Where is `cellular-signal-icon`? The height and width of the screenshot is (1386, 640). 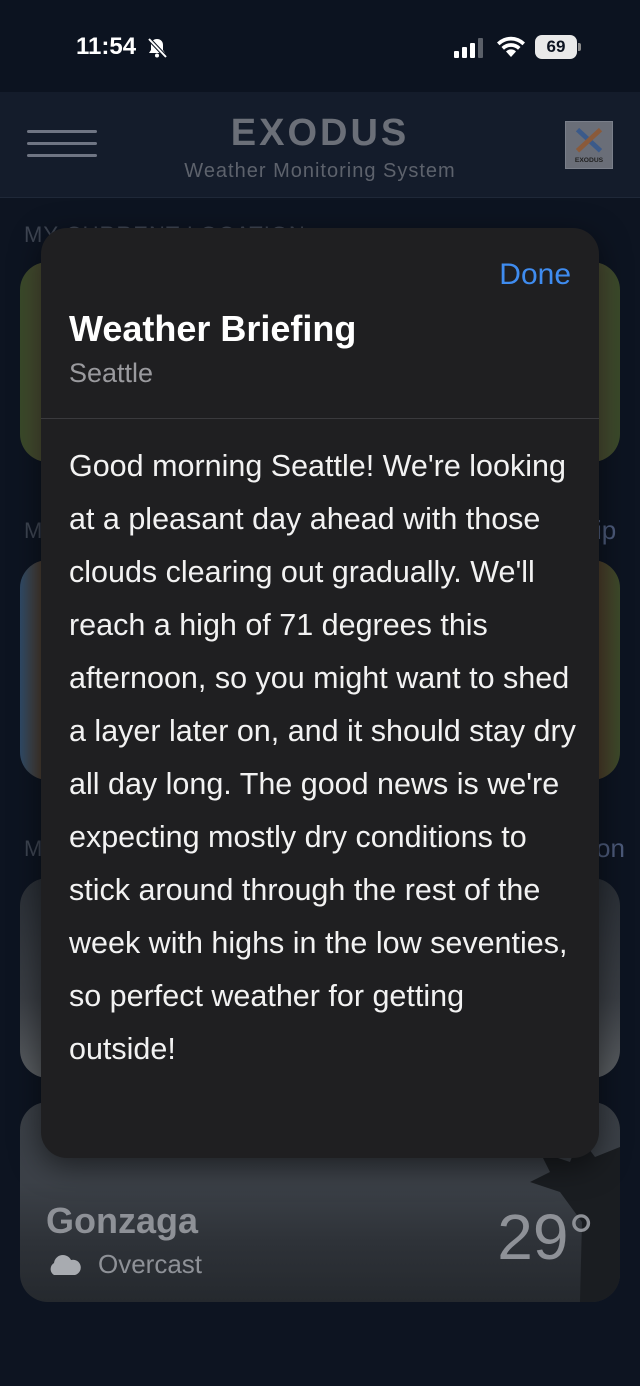 cellular-signal-icon is located at coordinates (468, 48).